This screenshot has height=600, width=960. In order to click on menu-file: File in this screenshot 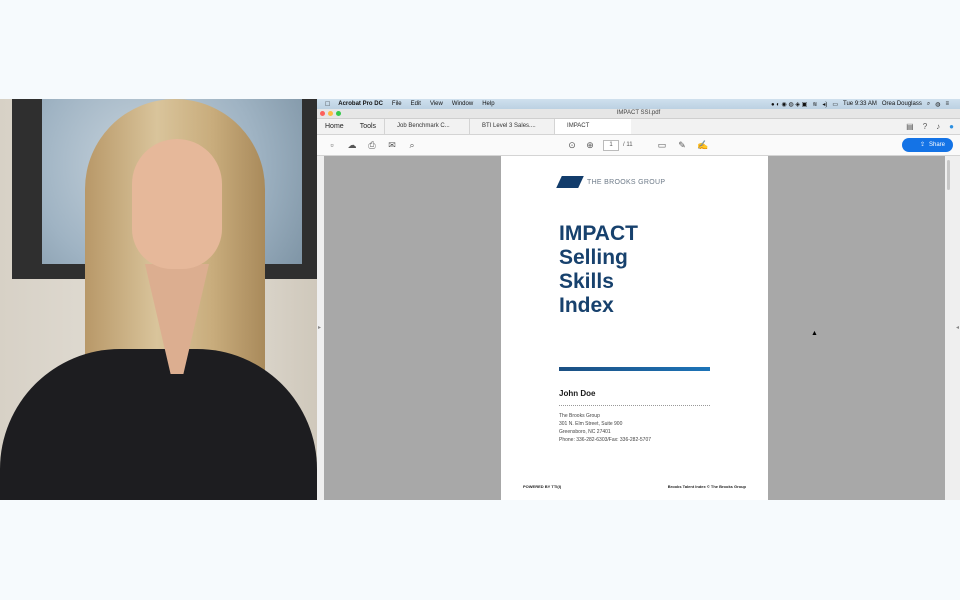, I will do `click(397, 104)`.